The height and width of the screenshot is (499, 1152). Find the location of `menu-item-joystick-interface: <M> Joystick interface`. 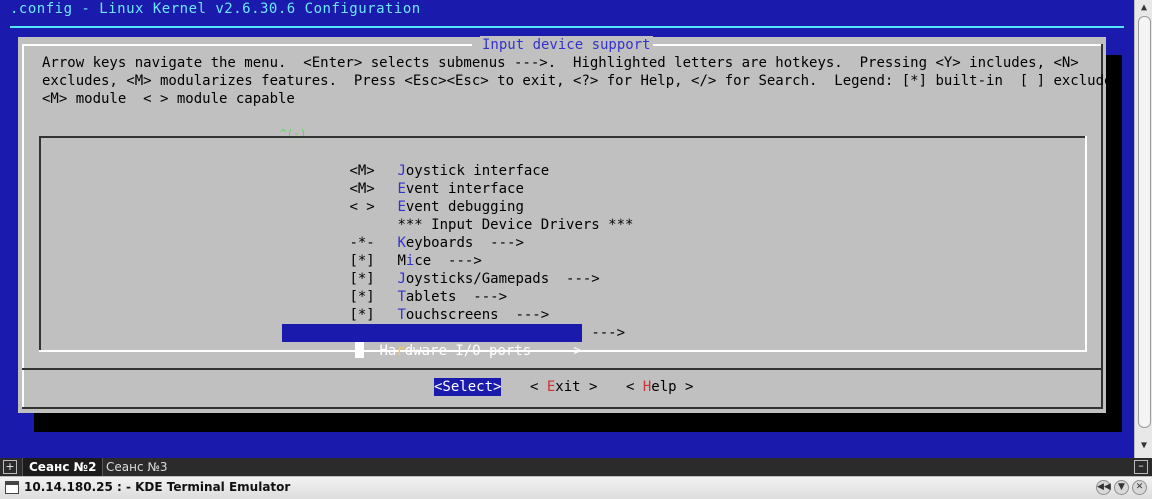

menu-item-joystick-interface: <M> Joystick interface is located at coordinates (415, 161).